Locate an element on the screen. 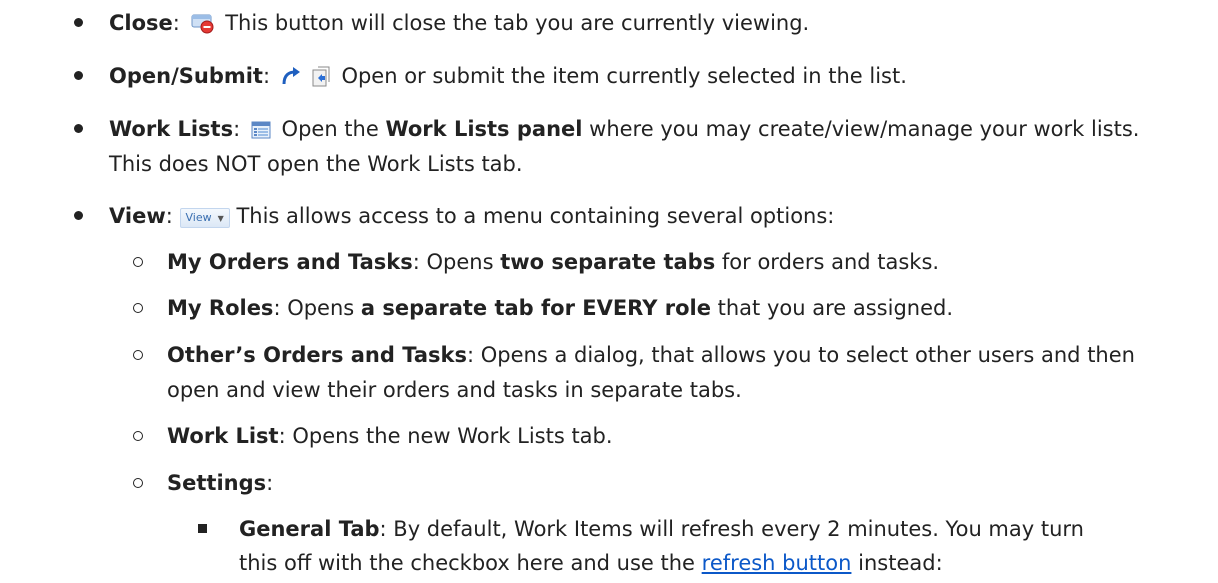 The width and height of the screenshot is (1218, 583). work-lists-panel-phrase: Work Lists panel is located at coordinates (484, 129).